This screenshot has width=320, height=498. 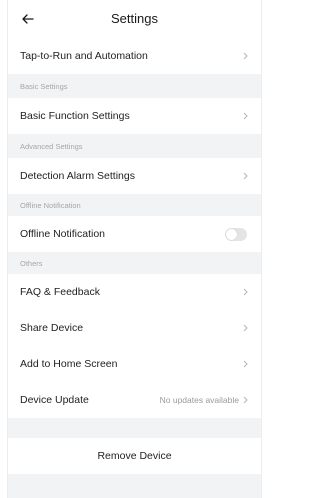 What do you see at coordinates (134, 428) in the screenshot?
I see `spacer` at bounding box center [134, 428].